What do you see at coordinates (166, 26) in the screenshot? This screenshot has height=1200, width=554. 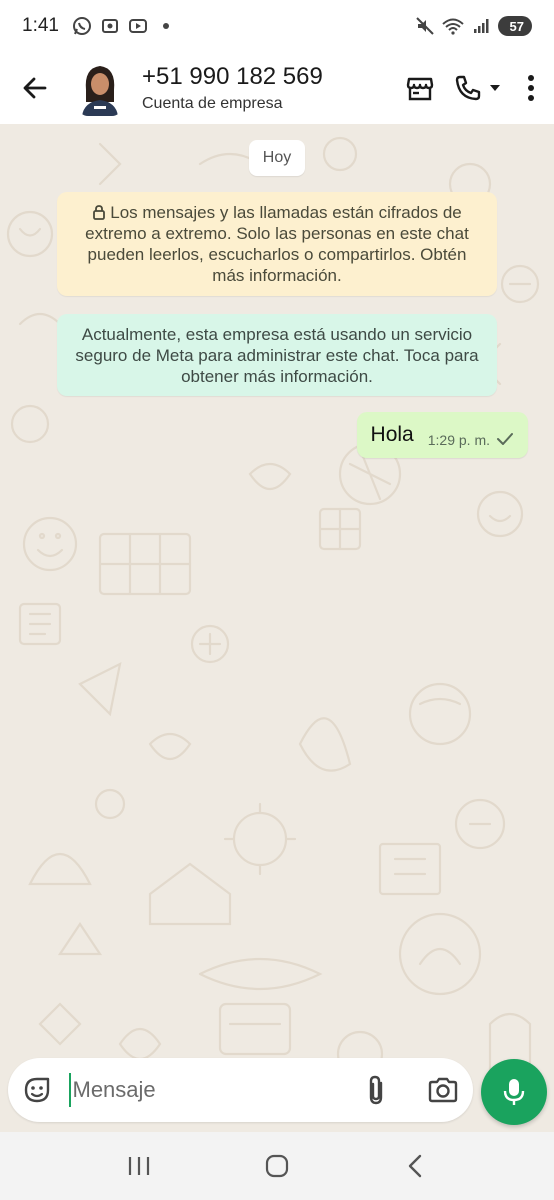 I see `dot-icon` at bounding box center [166, 26].